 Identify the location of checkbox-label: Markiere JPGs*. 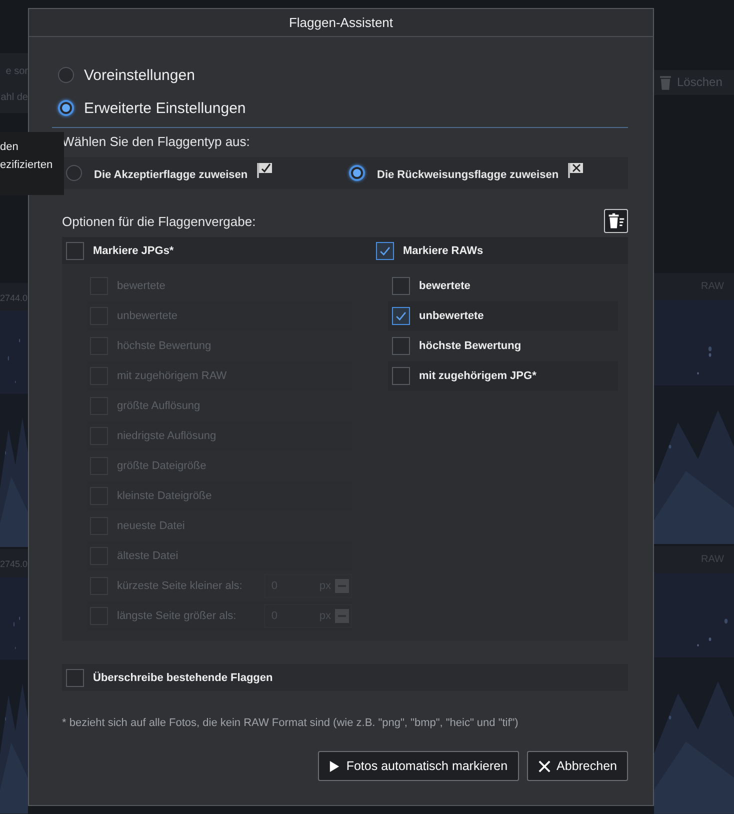
(133, 250).